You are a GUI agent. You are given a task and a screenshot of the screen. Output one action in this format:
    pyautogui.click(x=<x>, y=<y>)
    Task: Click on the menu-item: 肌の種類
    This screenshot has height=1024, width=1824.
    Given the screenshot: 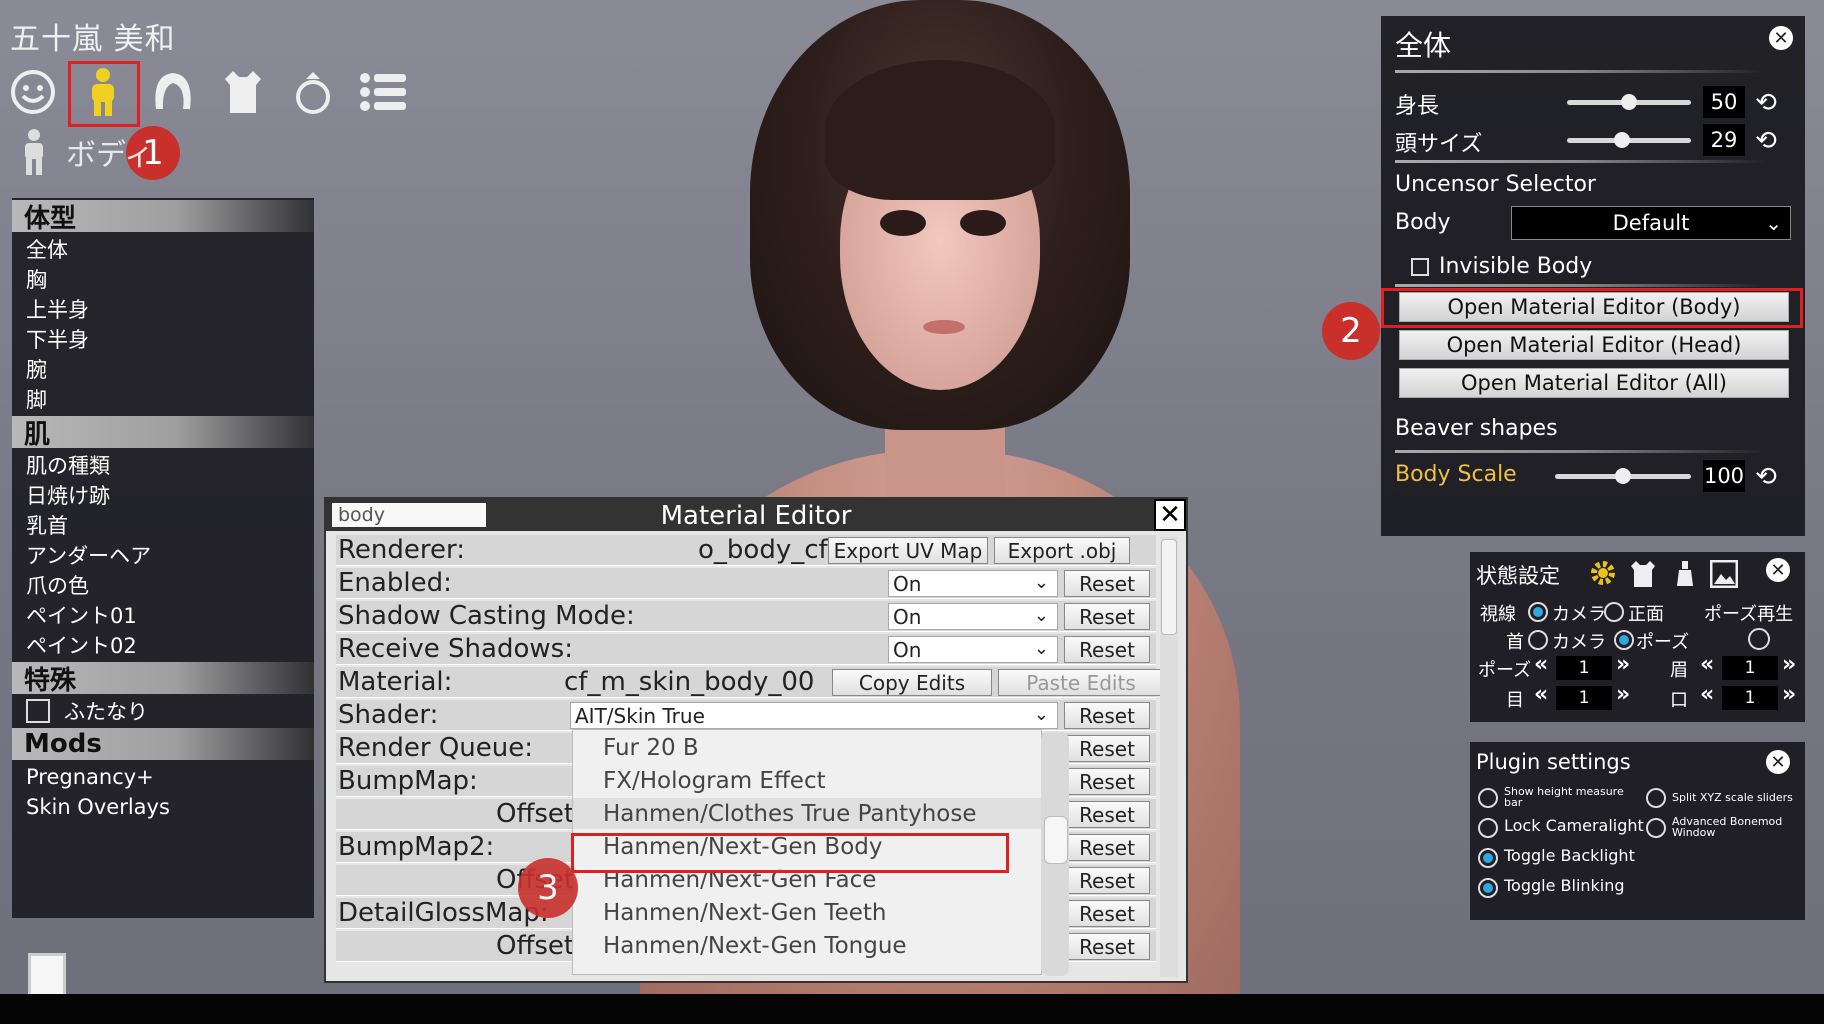 What is the action you would take?
    pyautogui.click(x=163, y=465)
    